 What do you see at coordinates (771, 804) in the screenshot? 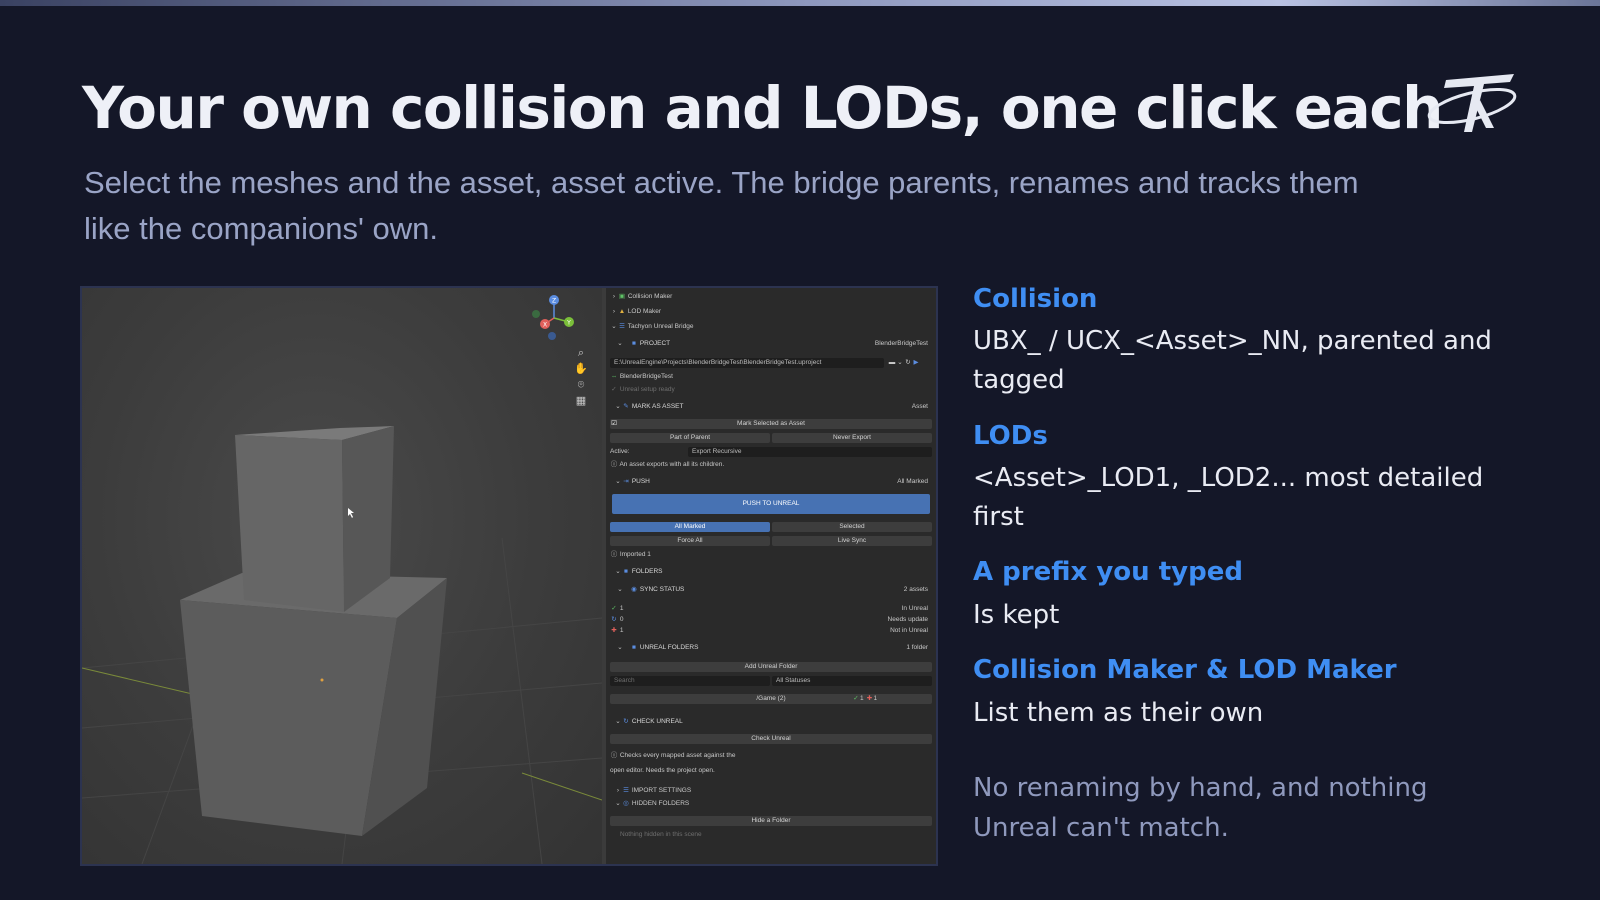
I see `hidden-folders-section: ⌄ ◎ HIDDEN FOLDERS` at bounding box center [771, 804].